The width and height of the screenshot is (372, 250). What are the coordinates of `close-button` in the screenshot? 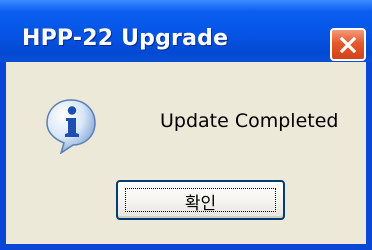 It's located at (348, 44).